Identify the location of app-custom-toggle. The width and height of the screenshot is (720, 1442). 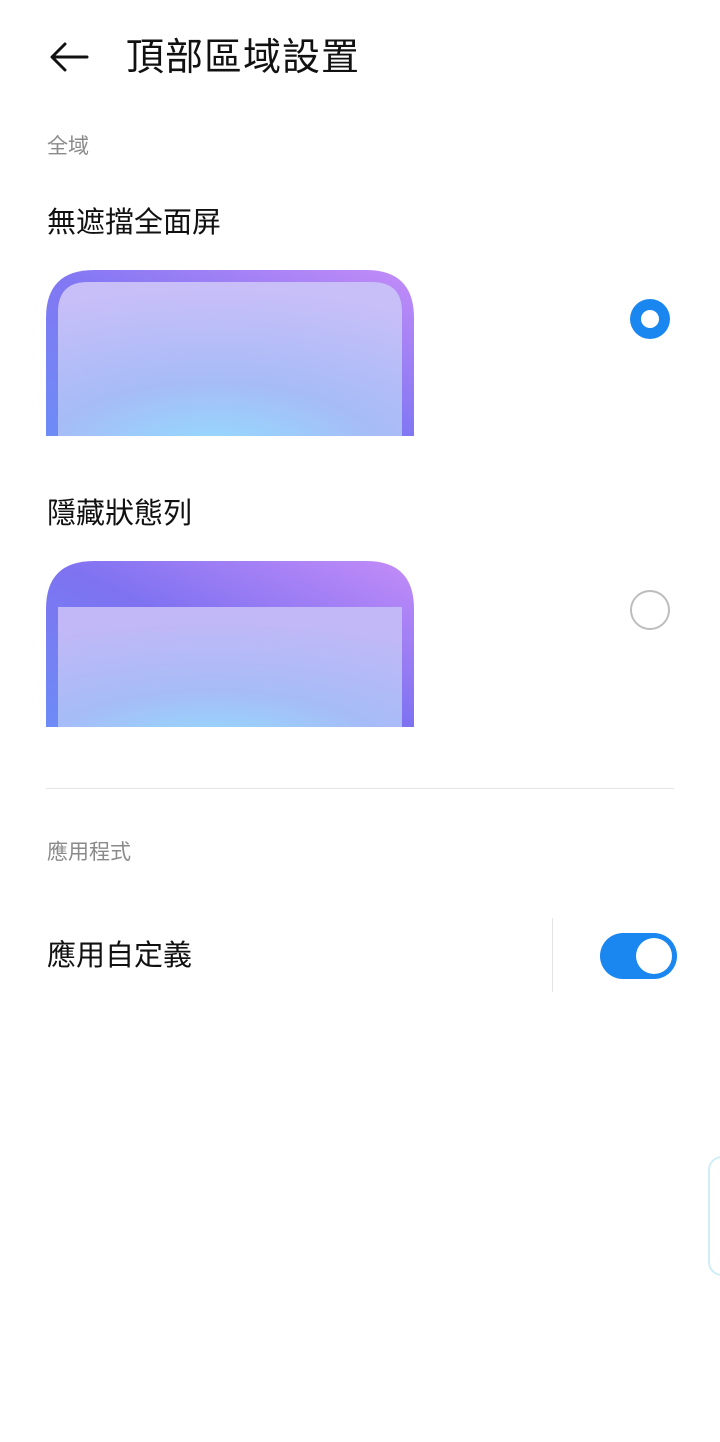
(638, 956).